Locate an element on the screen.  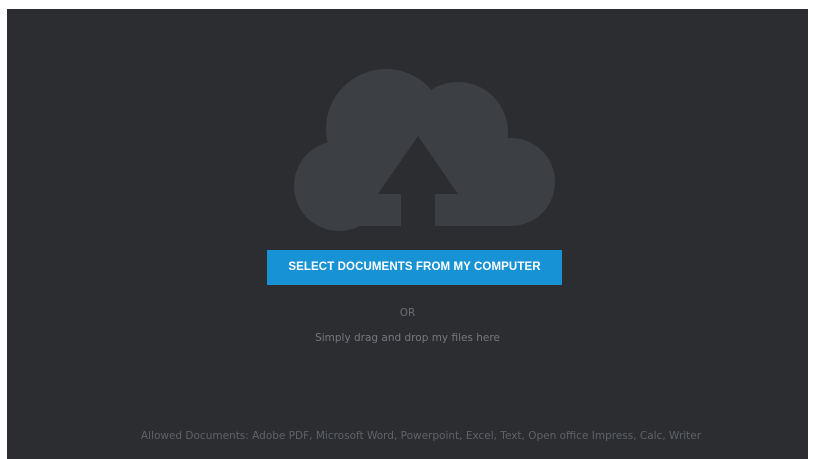
select-documents-button: SELECT DOCUMENTS FROM MY COMPUTER is located at coordinates (414, 267).